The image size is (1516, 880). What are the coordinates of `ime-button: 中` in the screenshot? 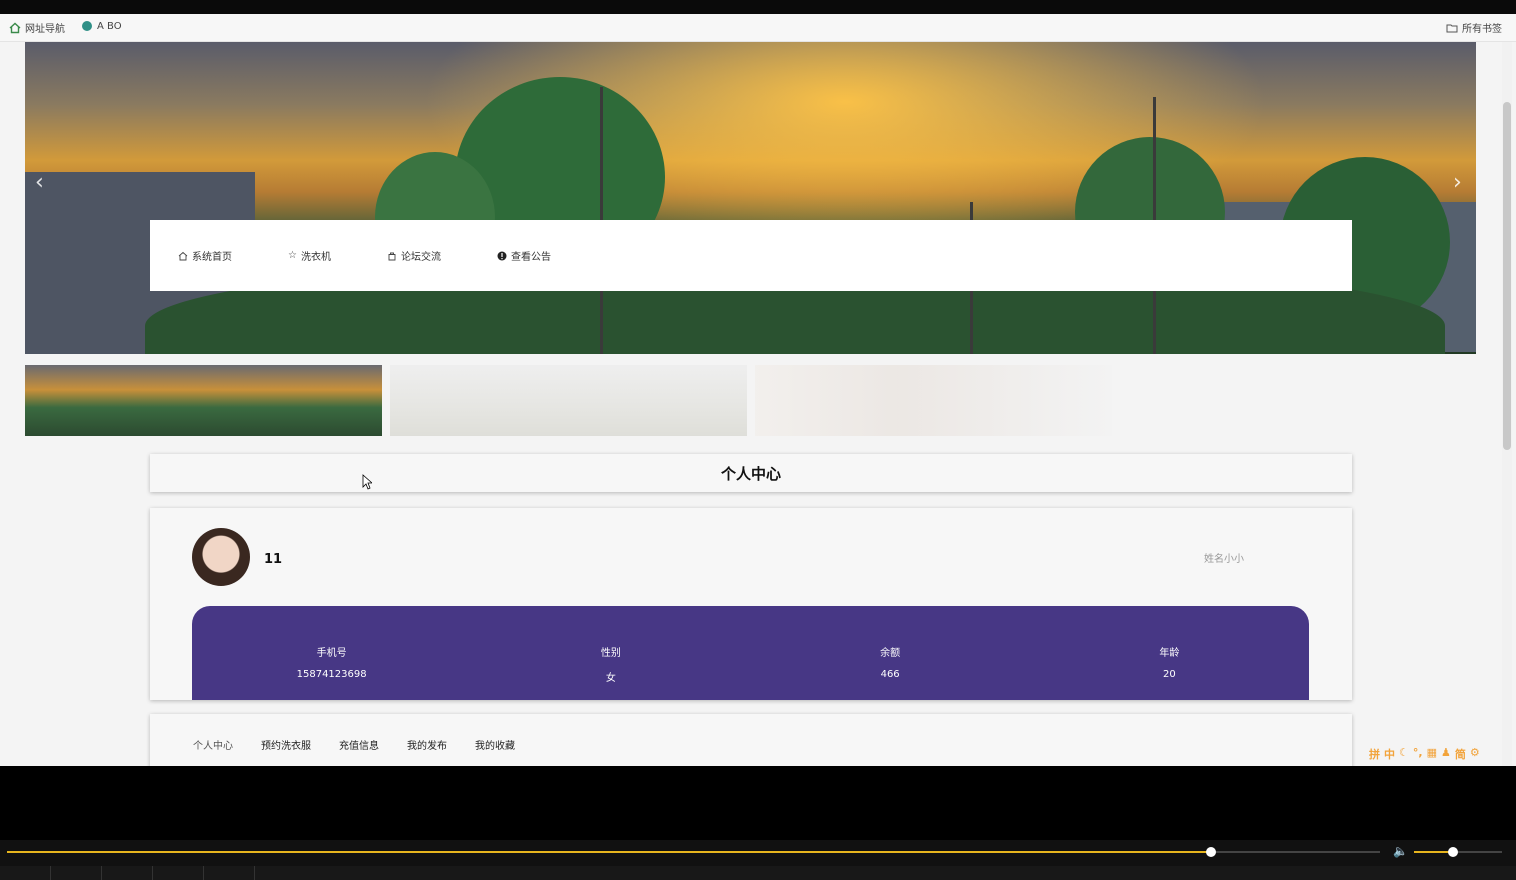 It's located at (1389, 755).